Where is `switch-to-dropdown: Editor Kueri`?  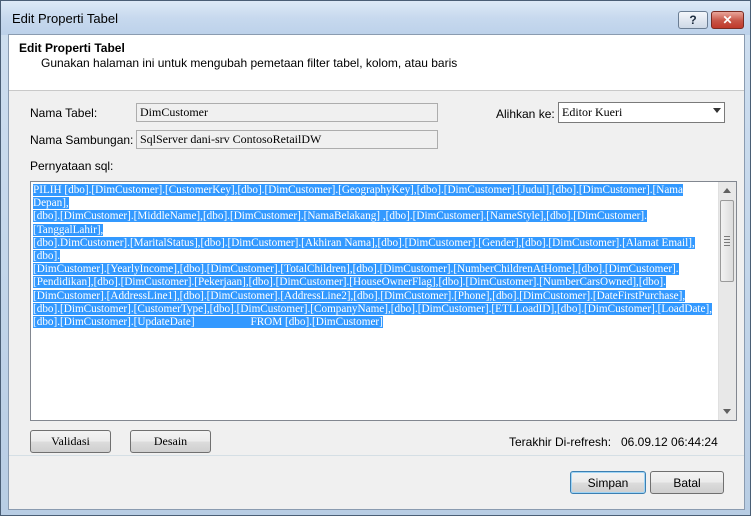 switch-to-dropdown: Editor Kueri is located at coordinates (641, 112).